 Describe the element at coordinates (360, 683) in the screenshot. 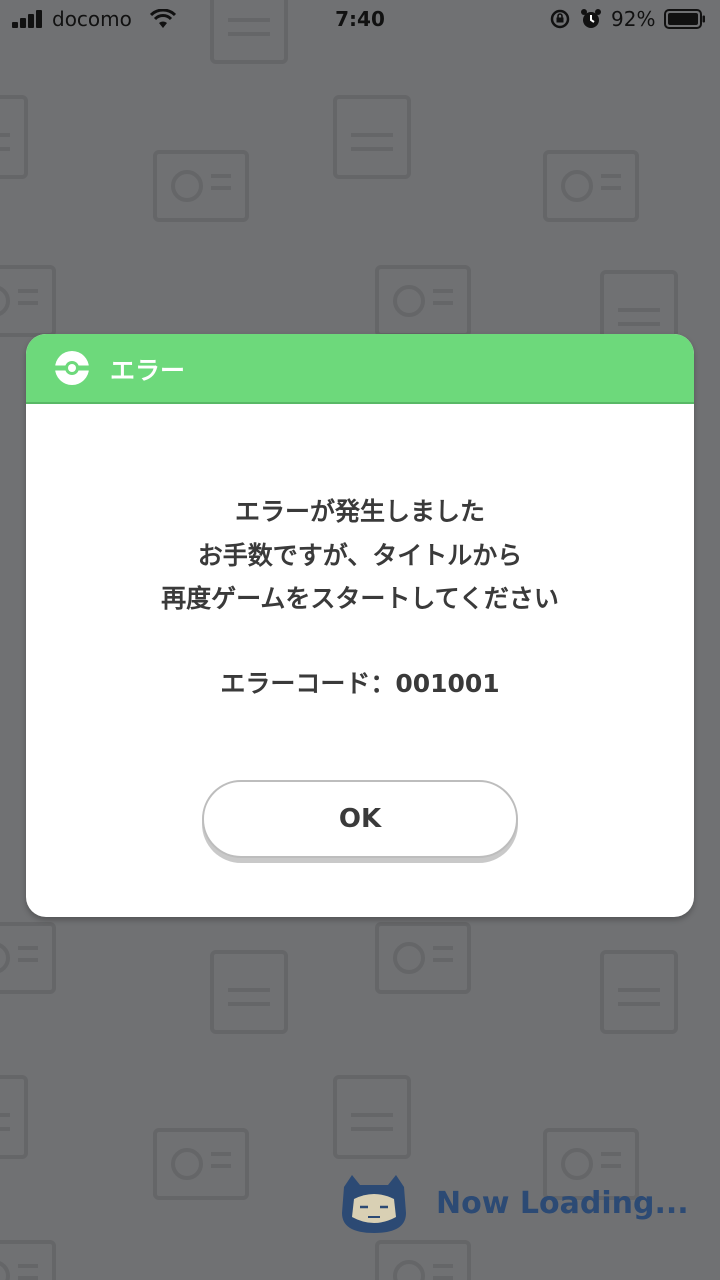

I see `error-code: エラーコード：001001` at that location.